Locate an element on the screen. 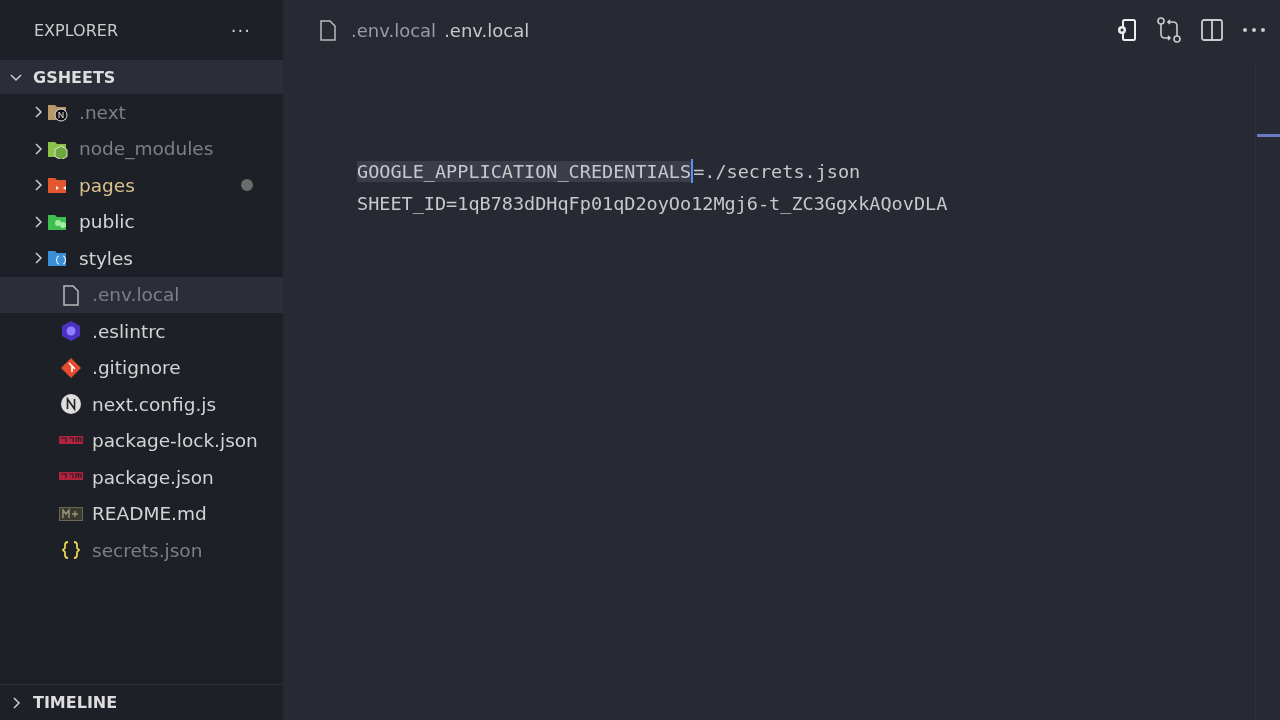  file-name: next.config.js is located at coordinates (154, 404).